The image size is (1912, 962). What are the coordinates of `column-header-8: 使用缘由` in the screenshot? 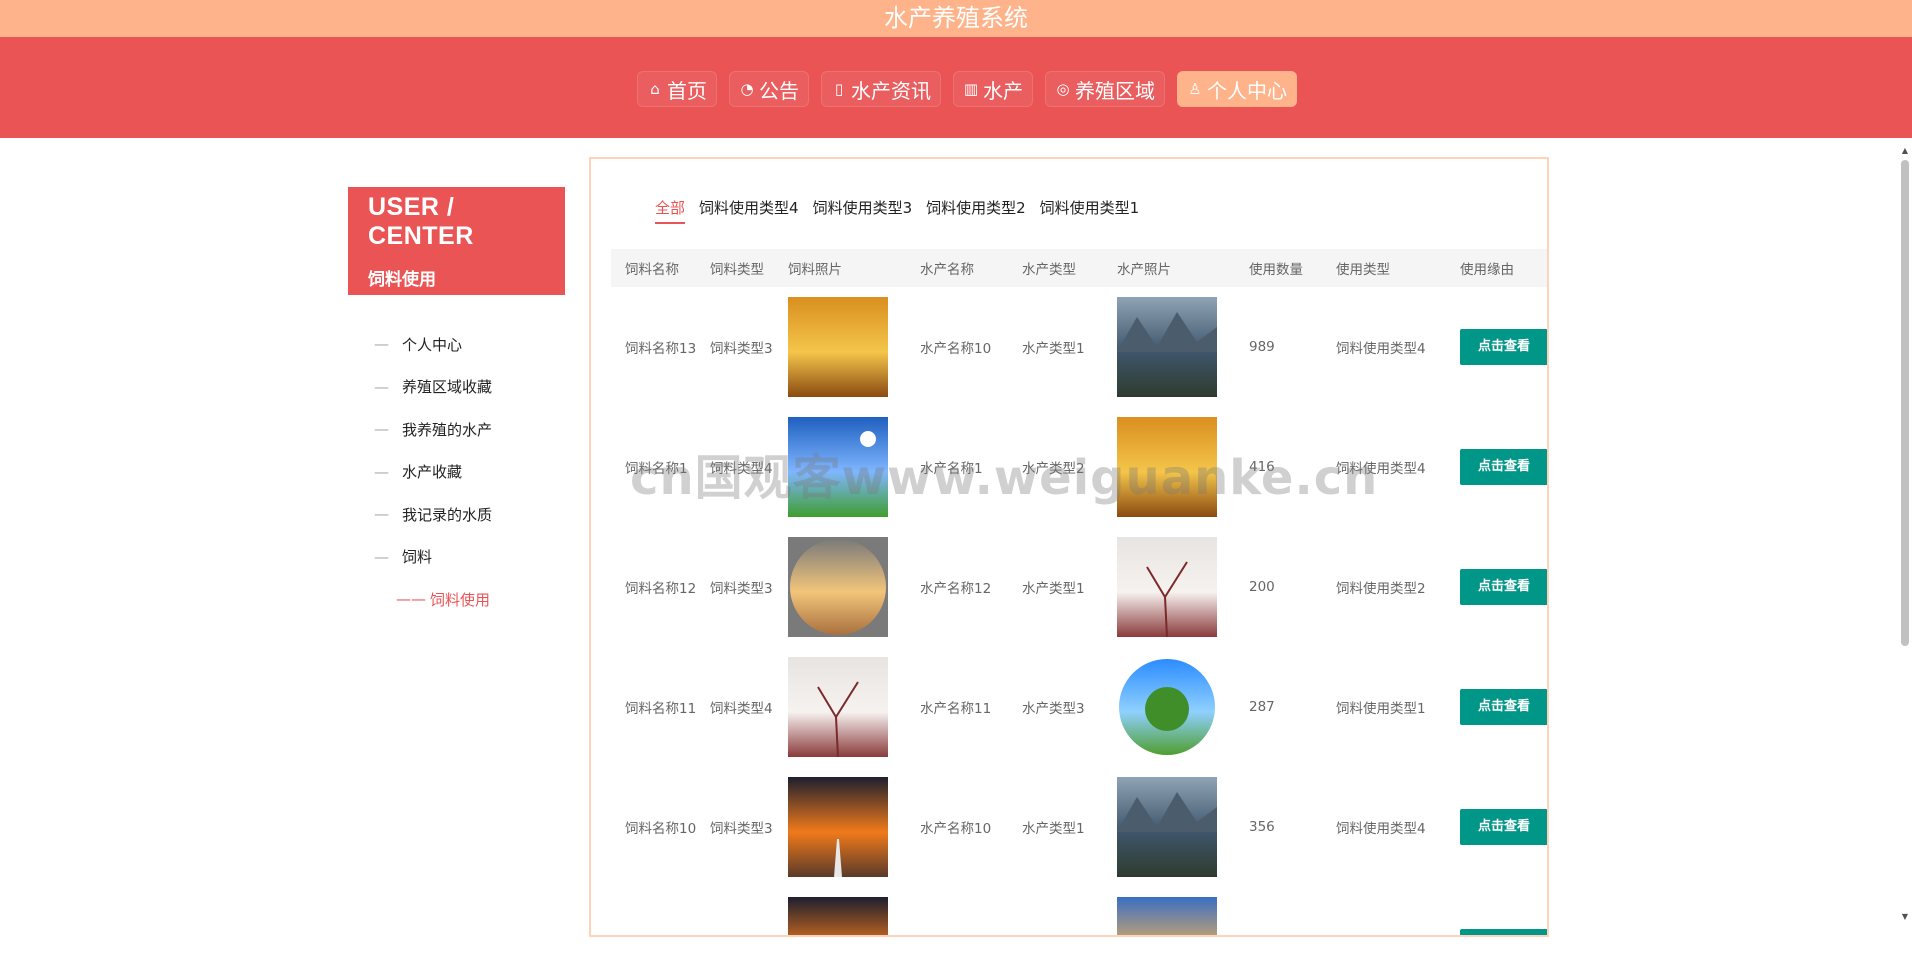 It's located at (1487, 270).